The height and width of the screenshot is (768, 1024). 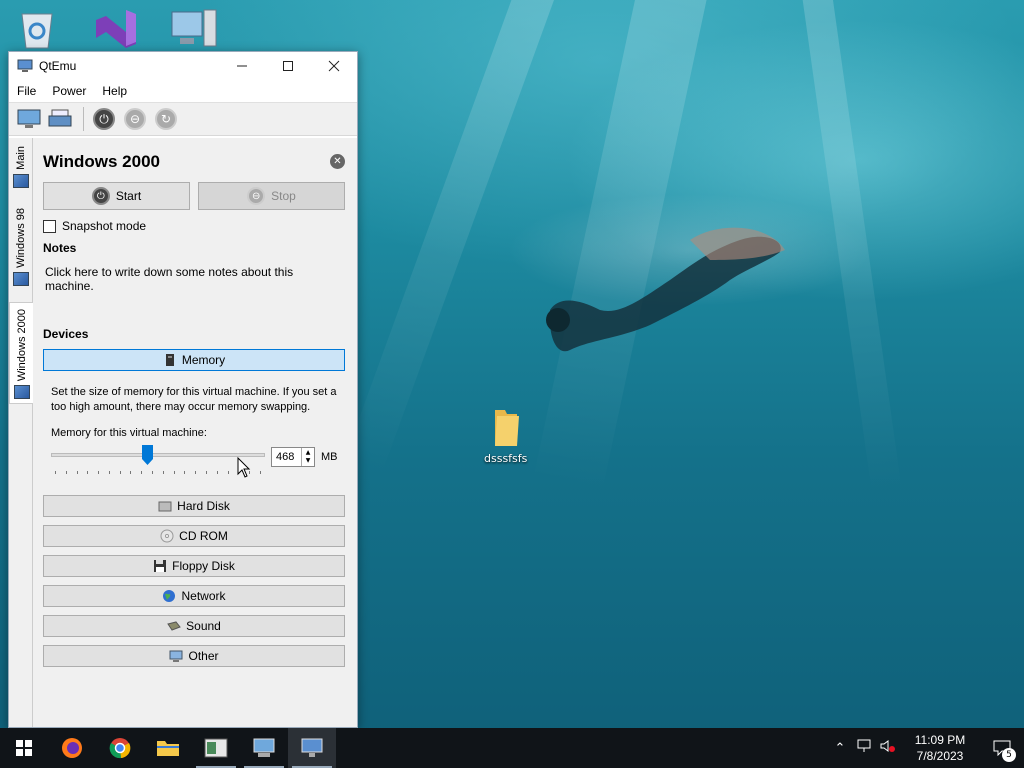 What do you see at coordinates (665, 289) in the screenshot?
I see `diver-image` at bounding box center [665, 289].